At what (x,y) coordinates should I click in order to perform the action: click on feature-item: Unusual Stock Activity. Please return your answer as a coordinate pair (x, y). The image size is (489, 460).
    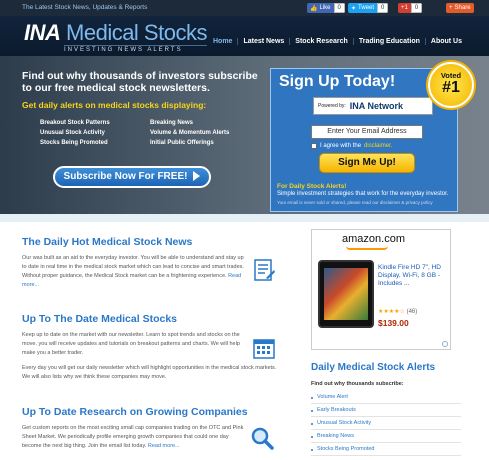
    Looking at the image, I should click on (72, 133).